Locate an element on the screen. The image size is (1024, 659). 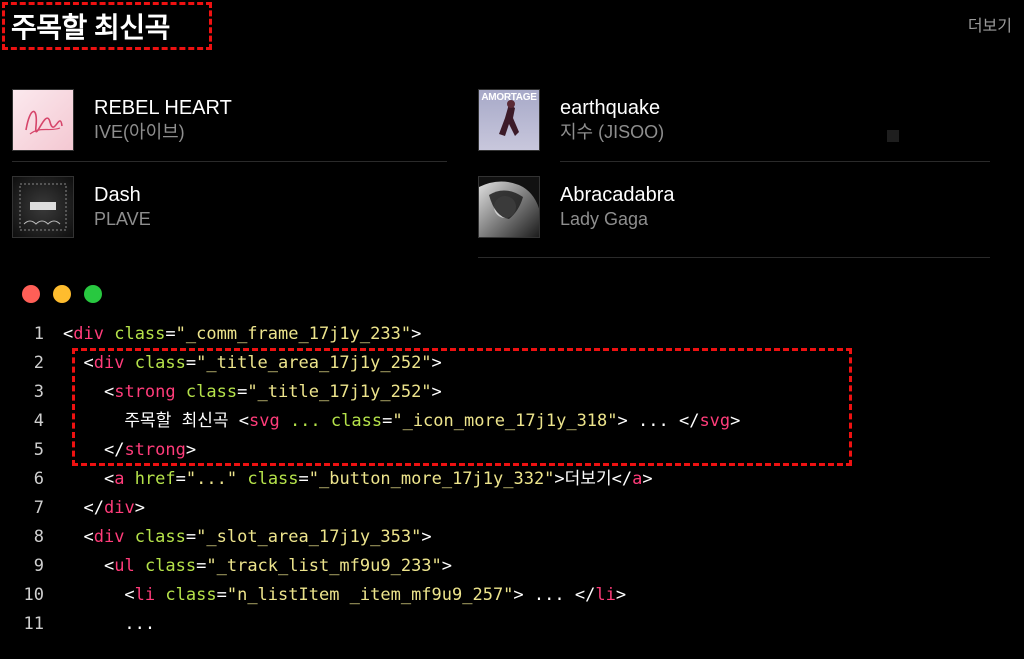
track-artist: IVE(아이브) is located at coordinates (139, 132).